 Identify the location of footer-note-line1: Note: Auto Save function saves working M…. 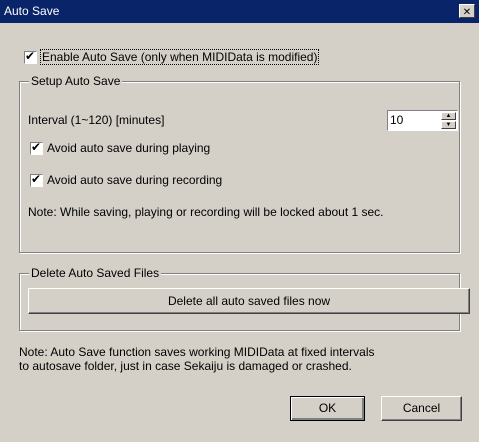
(197, 352).